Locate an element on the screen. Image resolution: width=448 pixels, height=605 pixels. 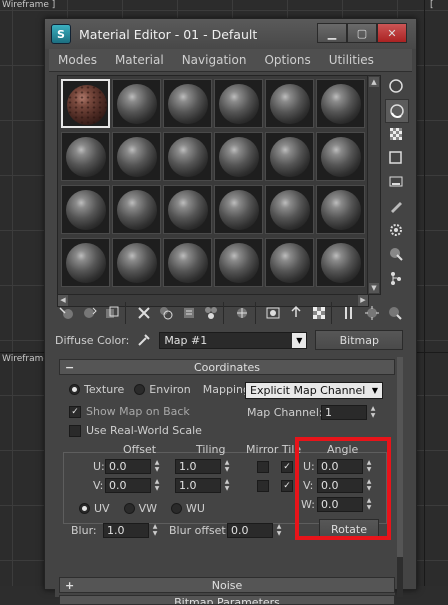
material-id-channel-icon is located at coordinates (211, 313).